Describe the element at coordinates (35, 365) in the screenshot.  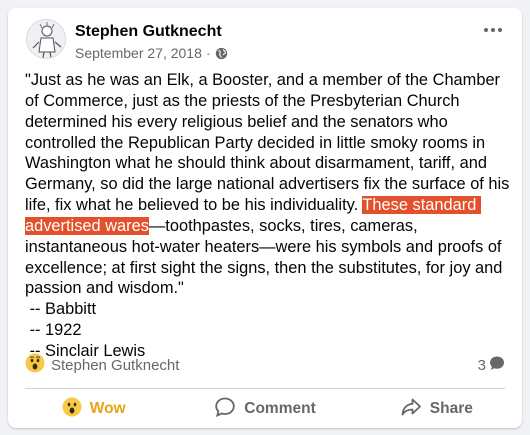
I see `wow-reaction-icon` at that location.